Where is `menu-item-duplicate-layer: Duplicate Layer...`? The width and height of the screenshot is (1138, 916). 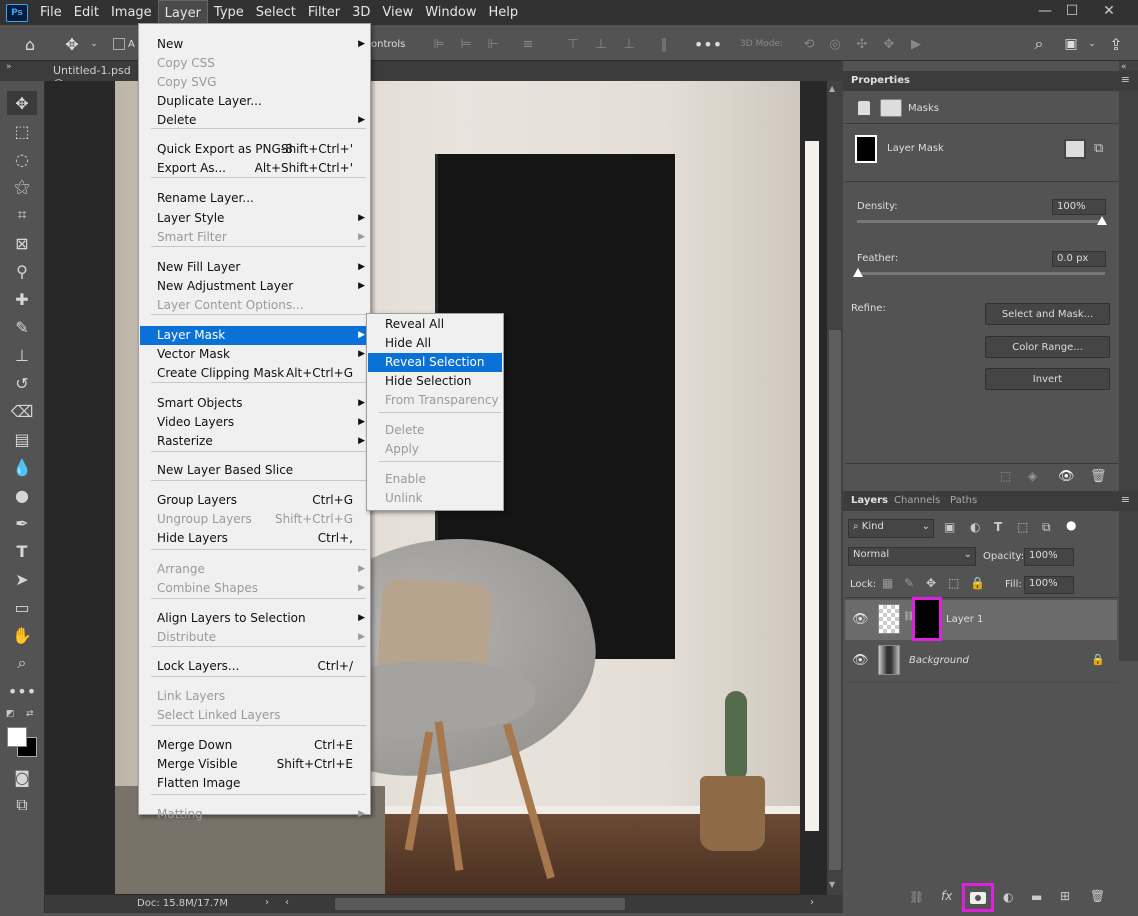 menu-item-duplicate-layer: Duplicate Layer... is located at coordinates (255, 101).